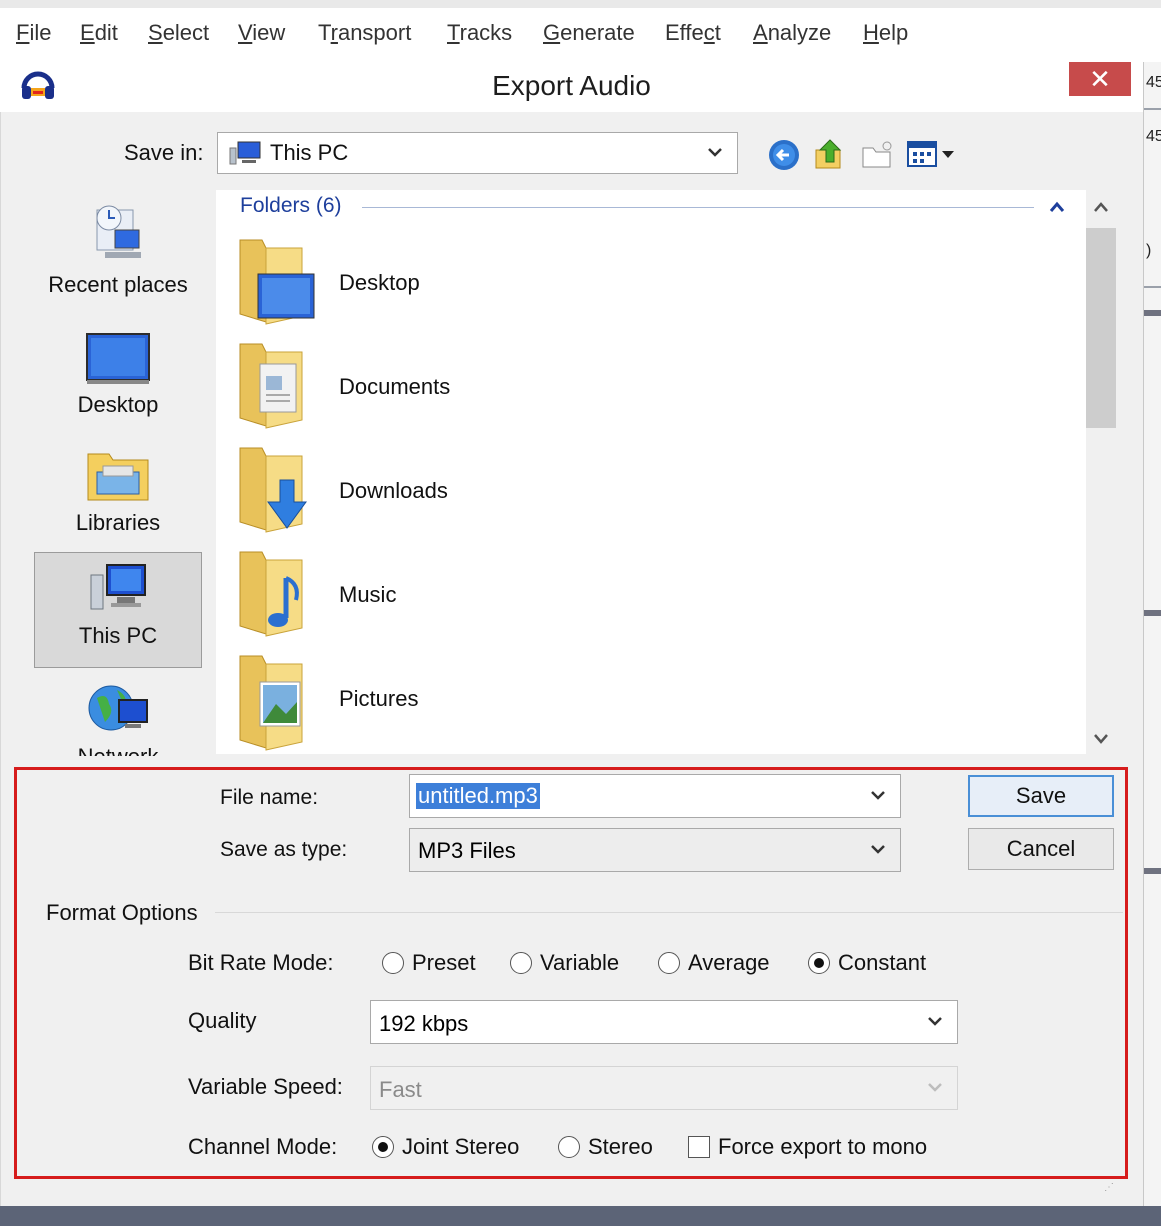  What do you see at coordinates (1101, 328) in the screenshot?
I see `scrollbar-thumb` at bounding box center [1101, 328].